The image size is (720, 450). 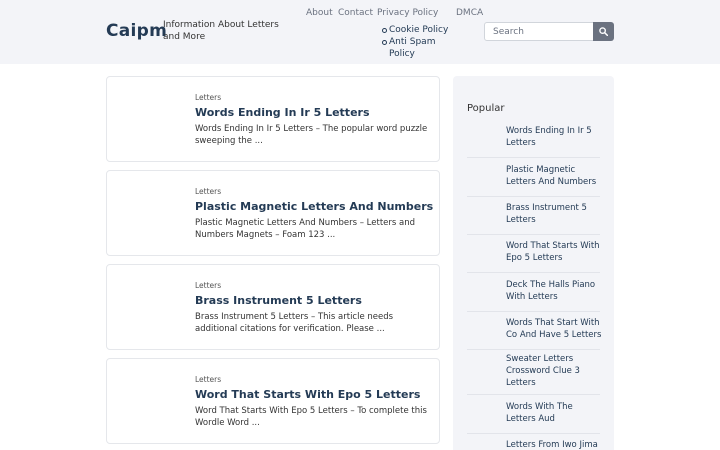 What do you see at coordinates (554, 413) in the screenshot?
I see `popular-item-title: Words With The Letters Aud` at bounding box center [554, 413].